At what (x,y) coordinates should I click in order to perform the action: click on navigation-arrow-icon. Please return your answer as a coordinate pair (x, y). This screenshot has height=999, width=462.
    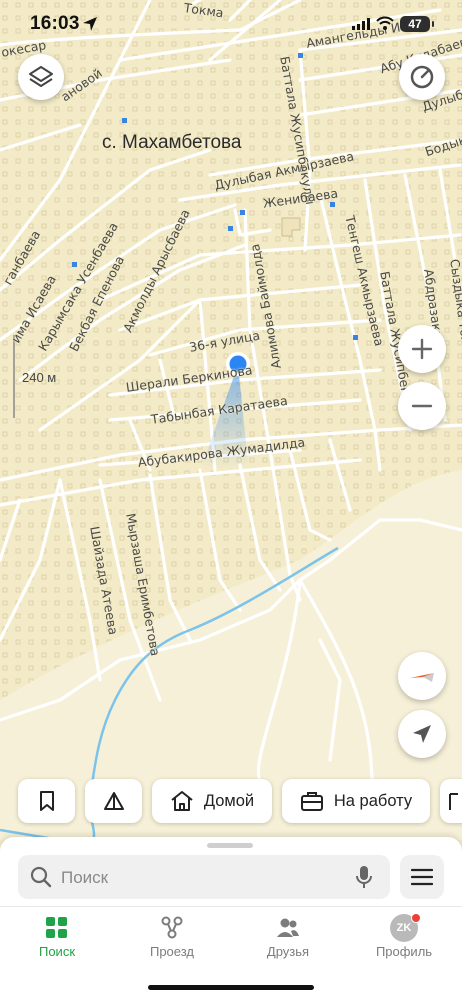
    Looking at the image, I should click on (422, 734).